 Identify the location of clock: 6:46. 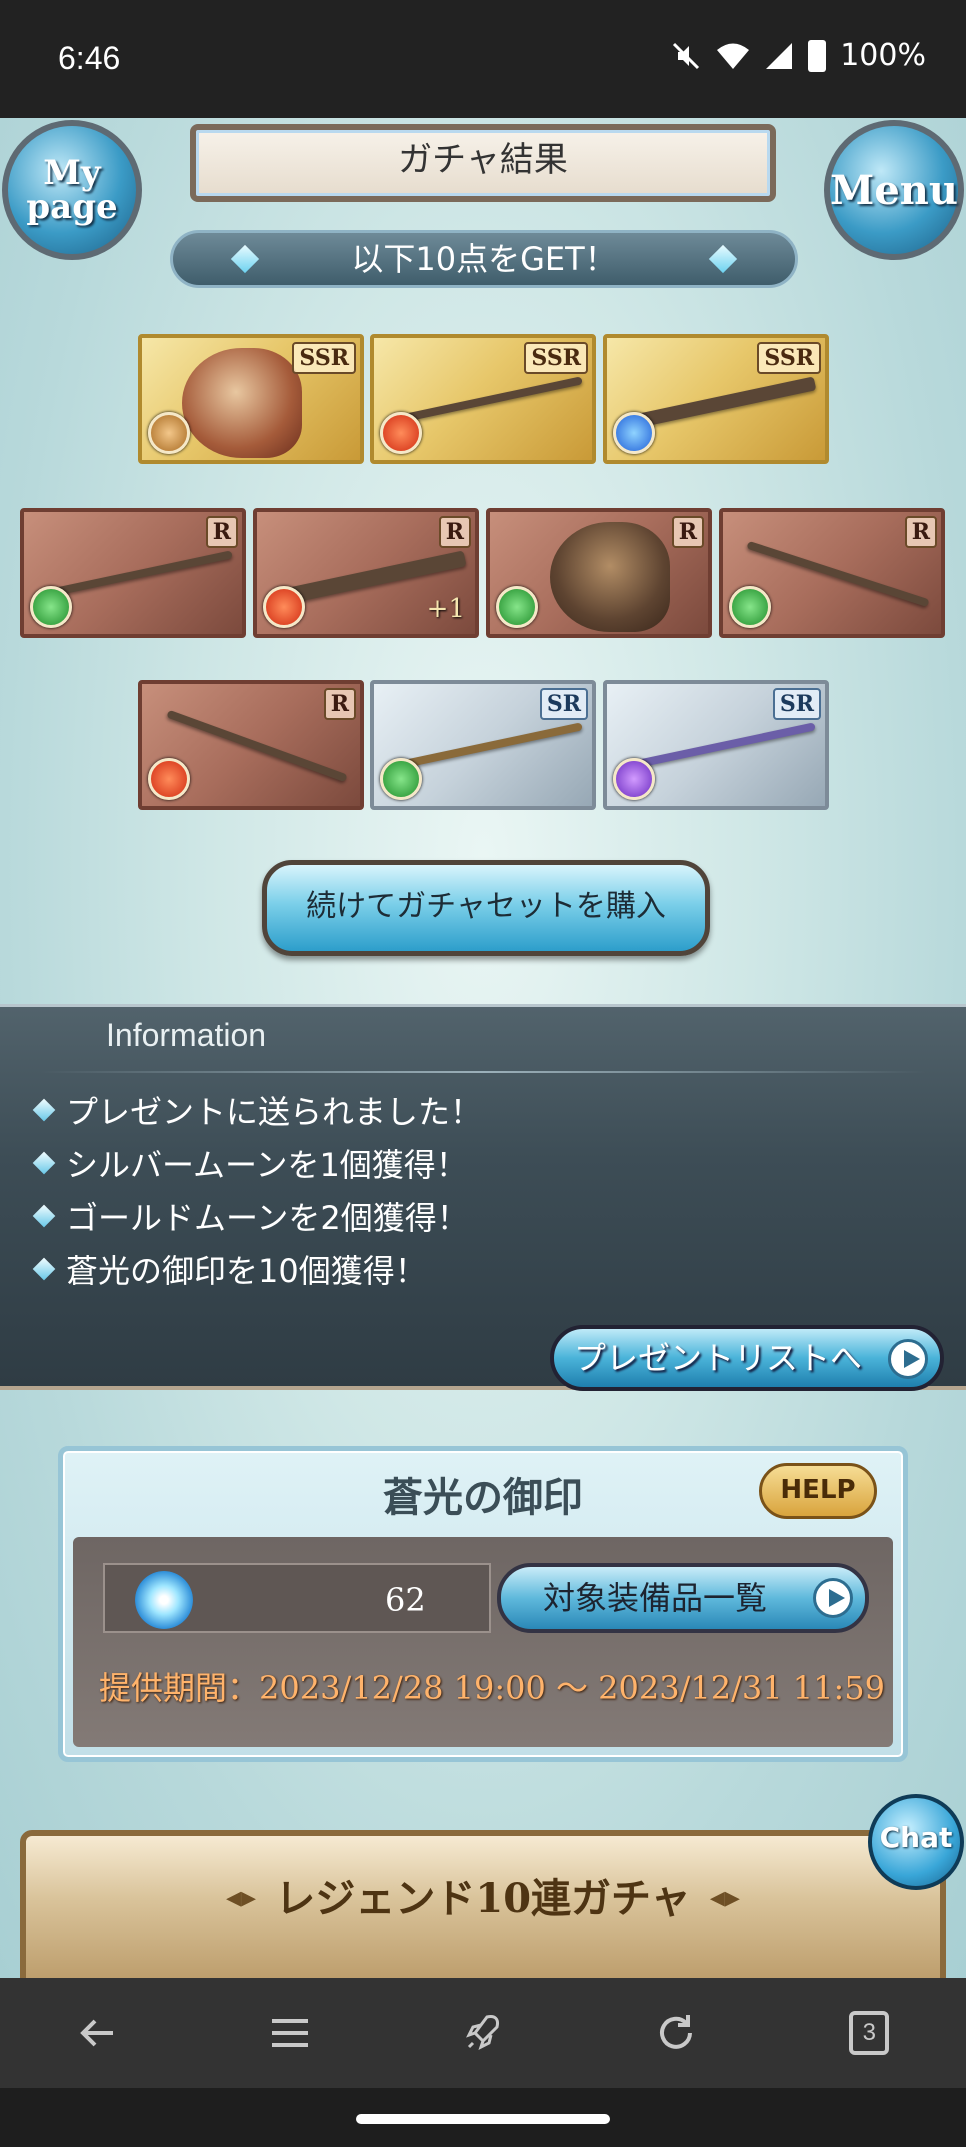
(89, 58).